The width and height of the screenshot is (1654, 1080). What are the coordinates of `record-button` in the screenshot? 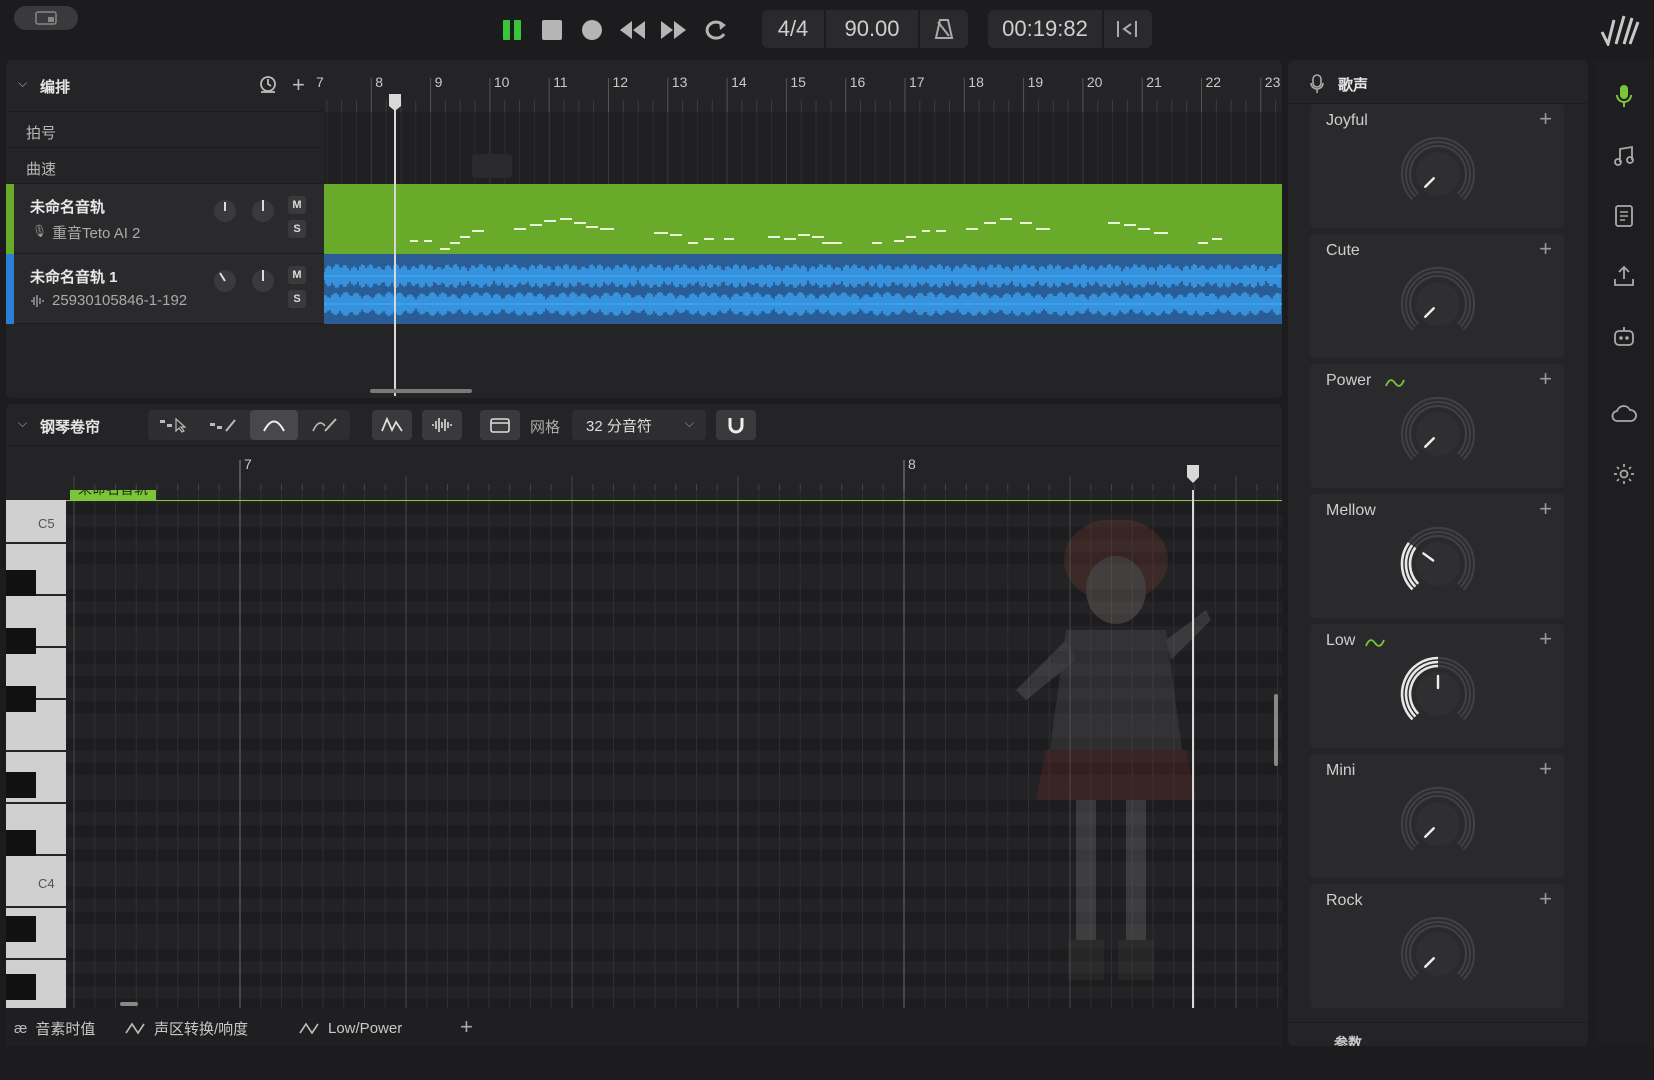 It's located at (592, 30).